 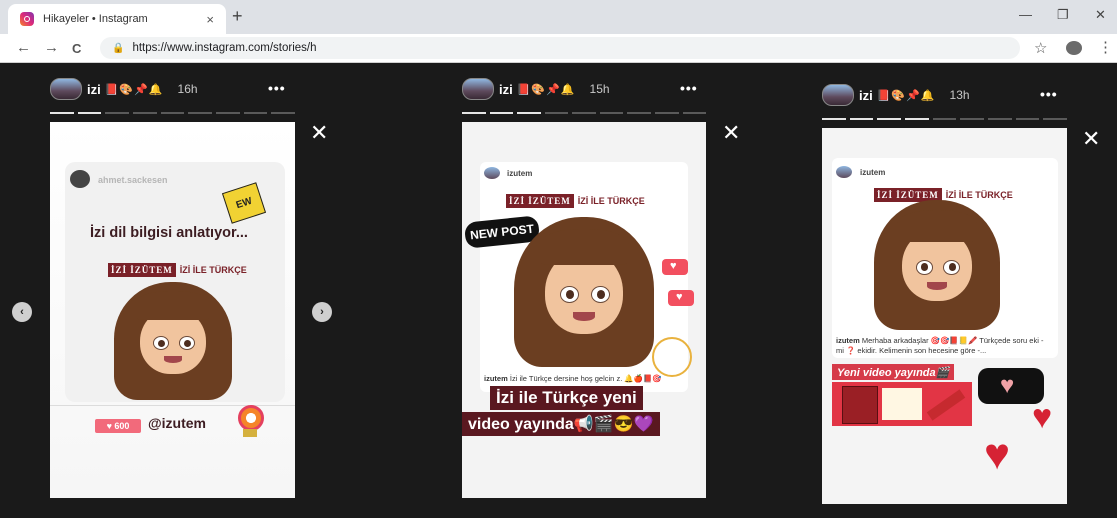 I want to click on notepad-icon, so click(x=902, y=404).